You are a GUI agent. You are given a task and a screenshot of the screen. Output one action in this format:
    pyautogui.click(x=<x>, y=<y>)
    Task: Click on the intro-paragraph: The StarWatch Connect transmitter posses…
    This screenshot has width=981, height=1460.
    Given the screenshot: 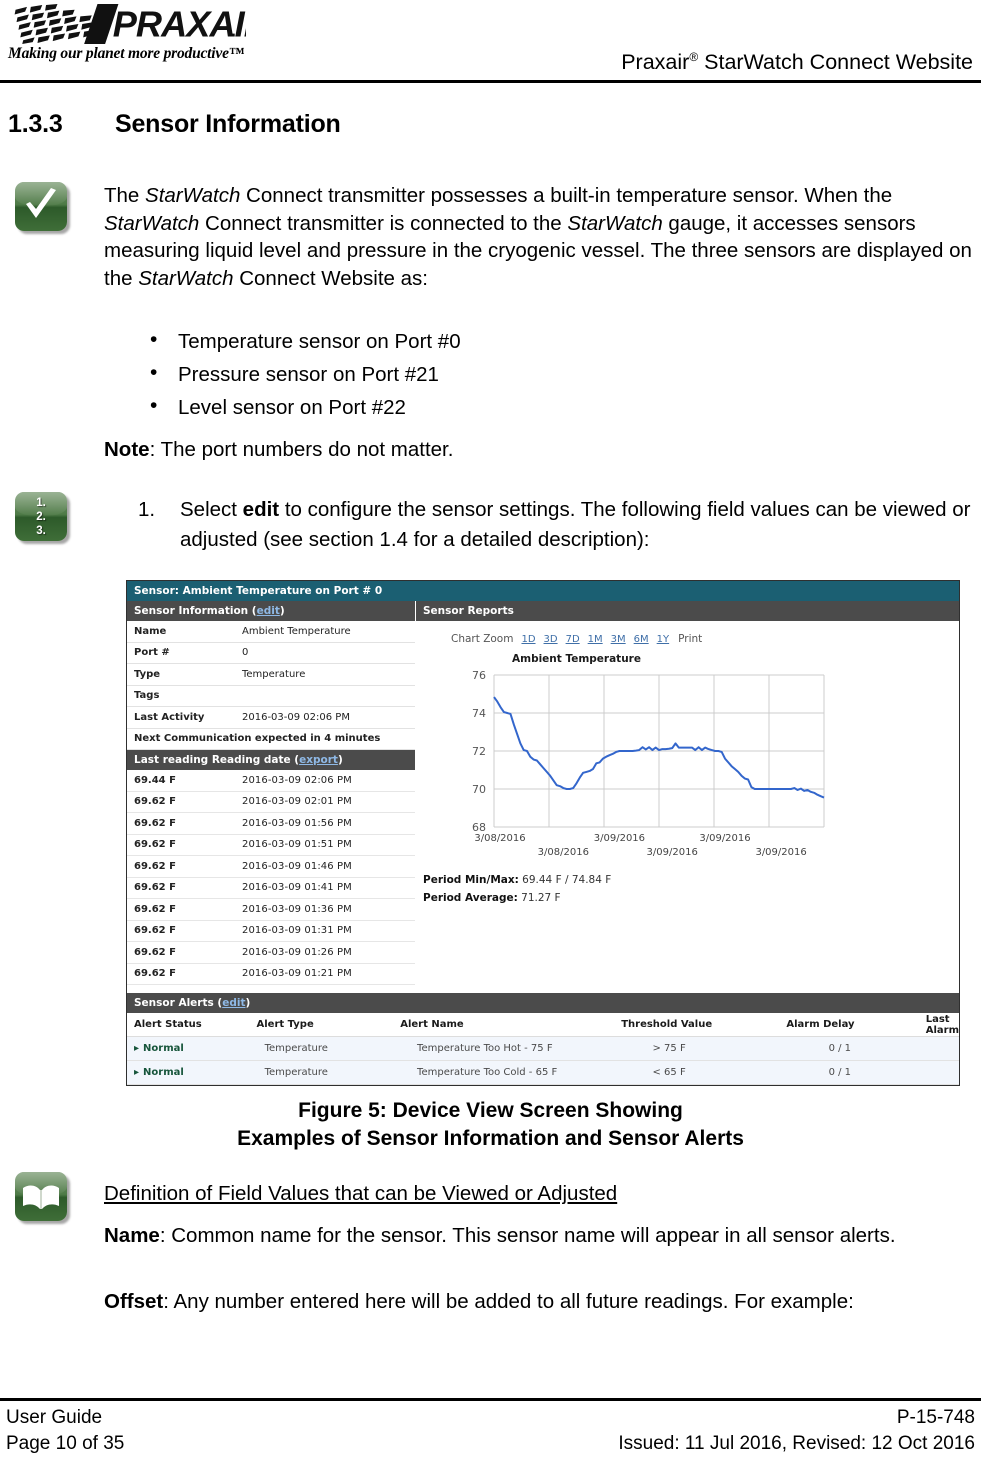 What is the action you would take?
    pyautogui.click(x=538, y=237)
    